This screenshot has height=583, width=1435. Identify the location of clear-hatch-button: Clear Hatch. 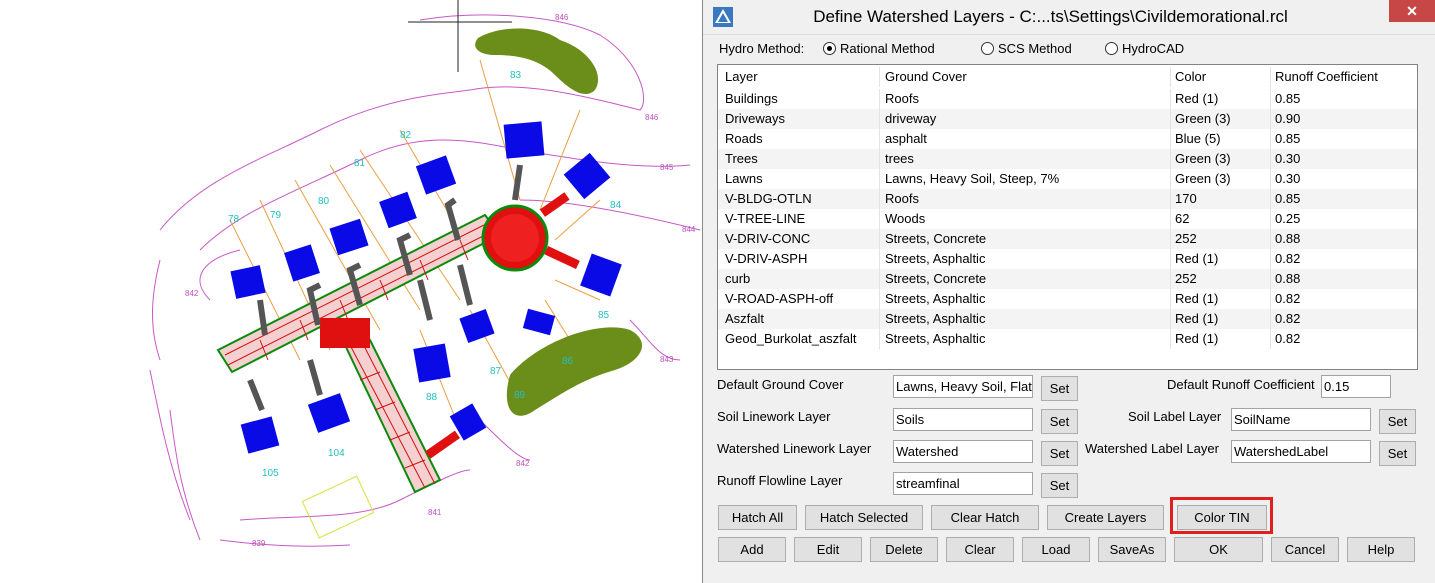
(985, 517).